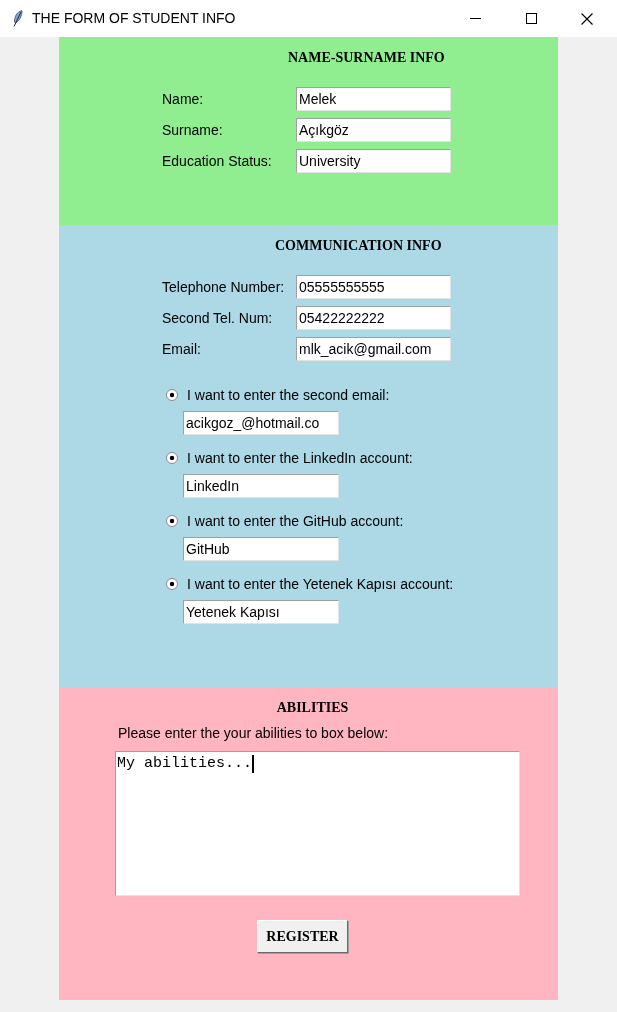 The image size is (617, 1012). What do you see at coordinates (182, 349) in the screenshot?
I see `field-label: Email:` at bounding box center [182, 349].